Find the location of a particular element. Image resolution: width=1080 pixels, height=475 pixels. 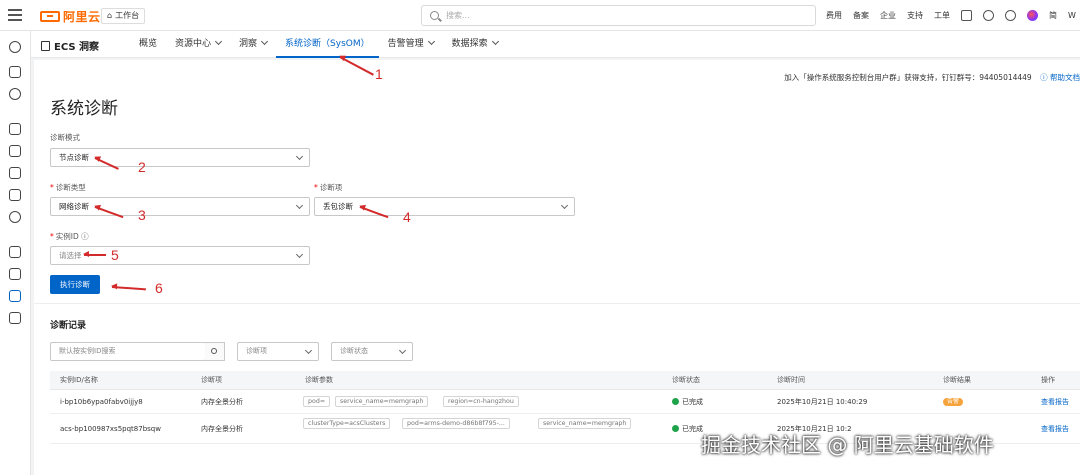

type-value: 网络诊断 is located at coordinates (74, 206).